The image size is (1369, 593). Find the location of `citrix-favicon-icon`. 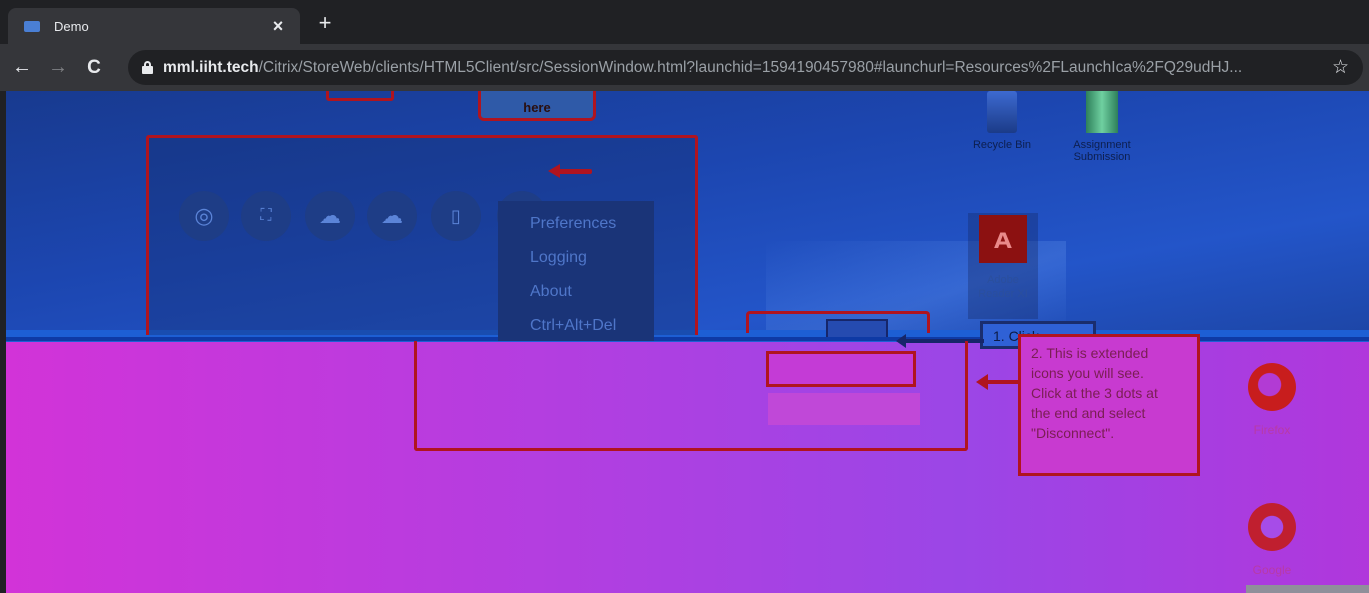

citrix-favicon-icon is located at coordinates (32, 26).